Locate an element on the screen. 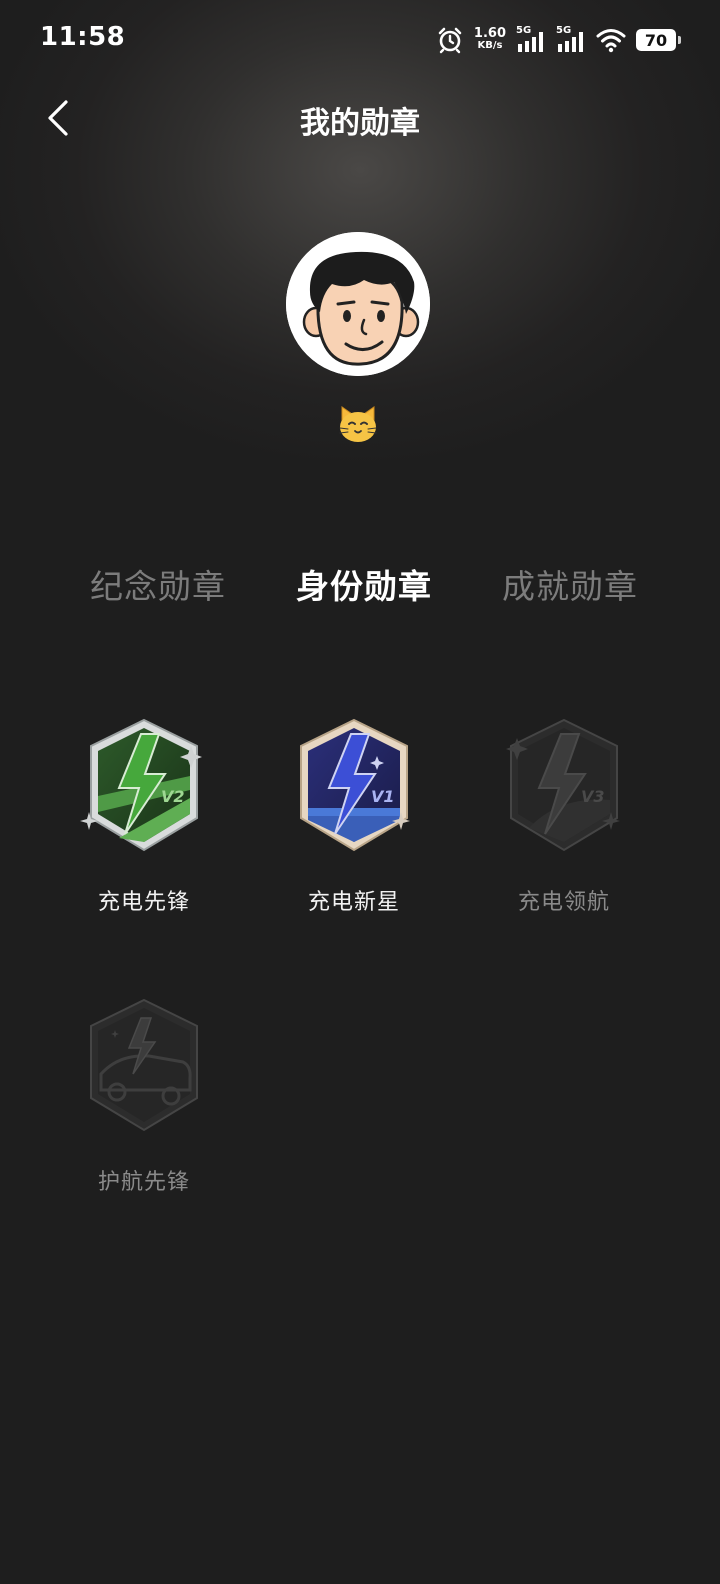  alarm-icon is located at coordinates (450, 40).